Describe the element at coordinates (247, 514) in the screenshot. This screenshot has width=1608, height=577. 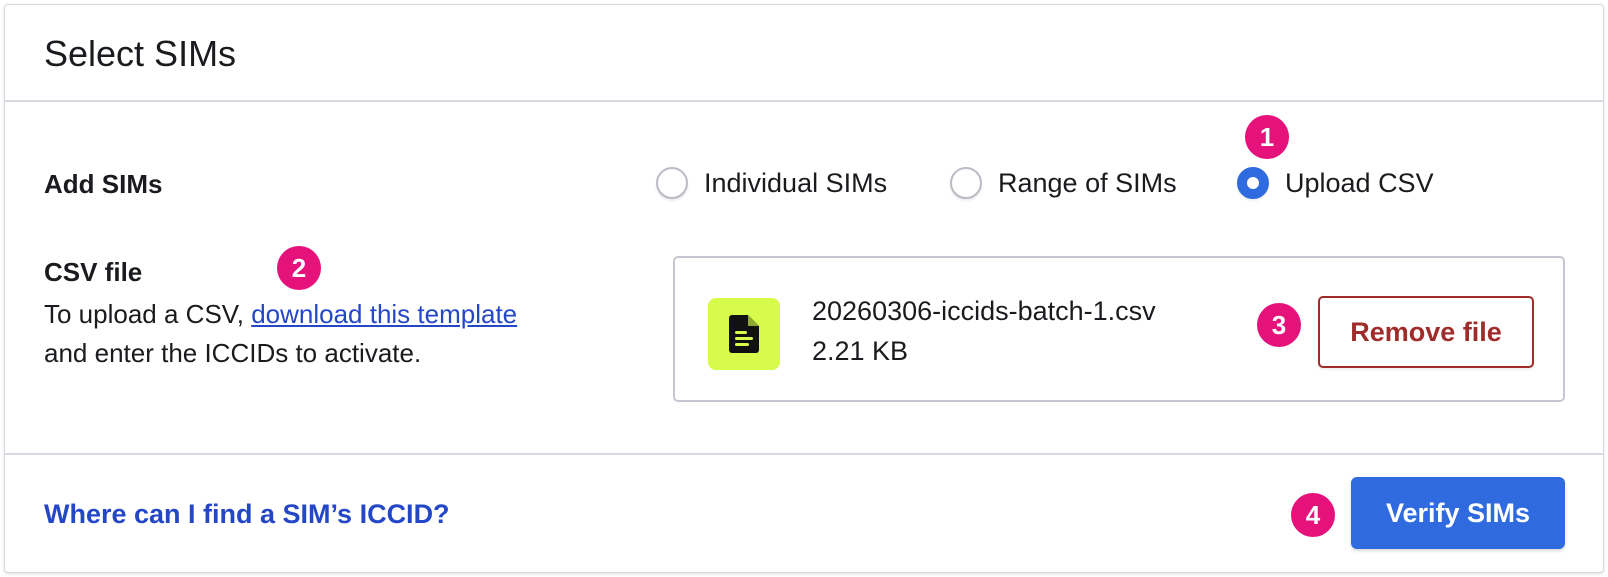
I see `find-iccid-help-link: Where can I find a SIM’s ICCID?` at that location.